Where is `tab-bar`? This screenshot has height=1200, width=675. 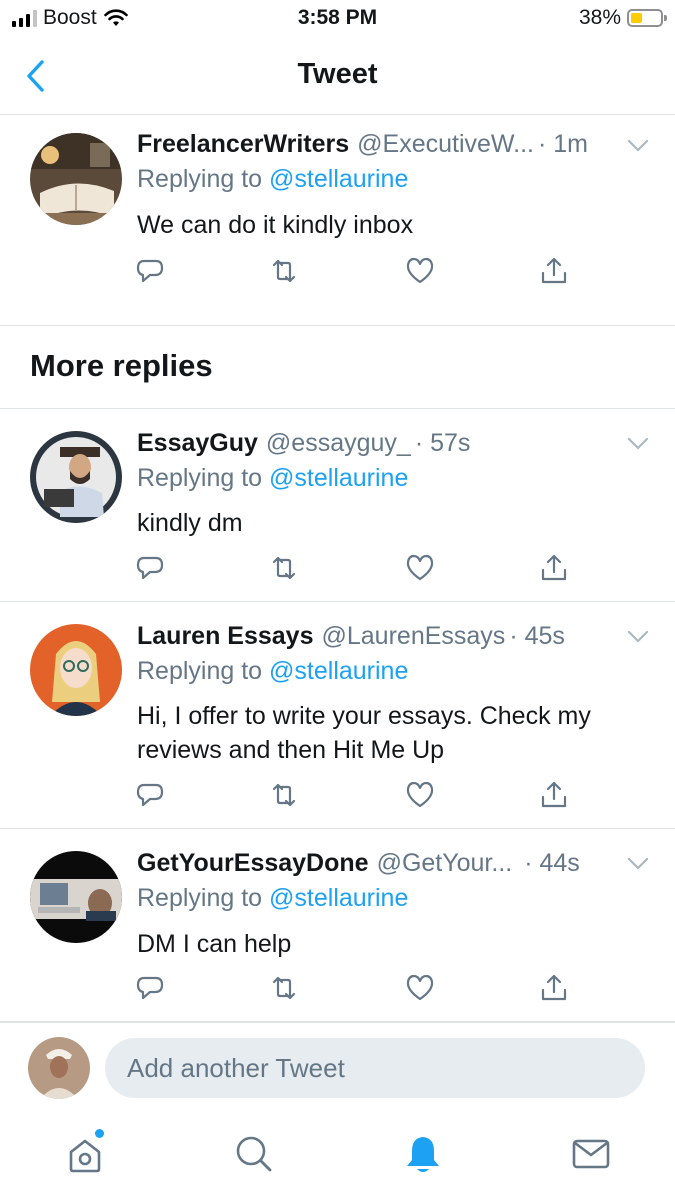 tab-bar is located at coordinates (337, 1156).